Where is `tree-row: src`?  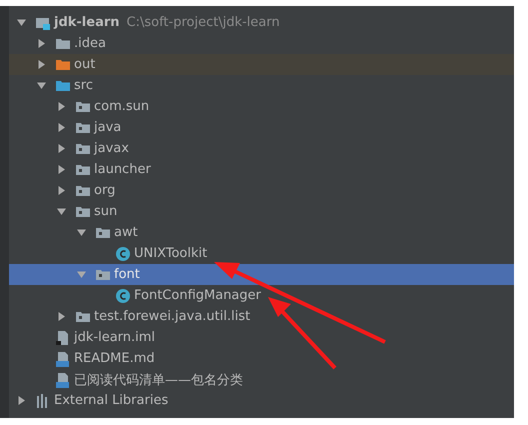
tree-row: src is located at coordinates (261, 85).